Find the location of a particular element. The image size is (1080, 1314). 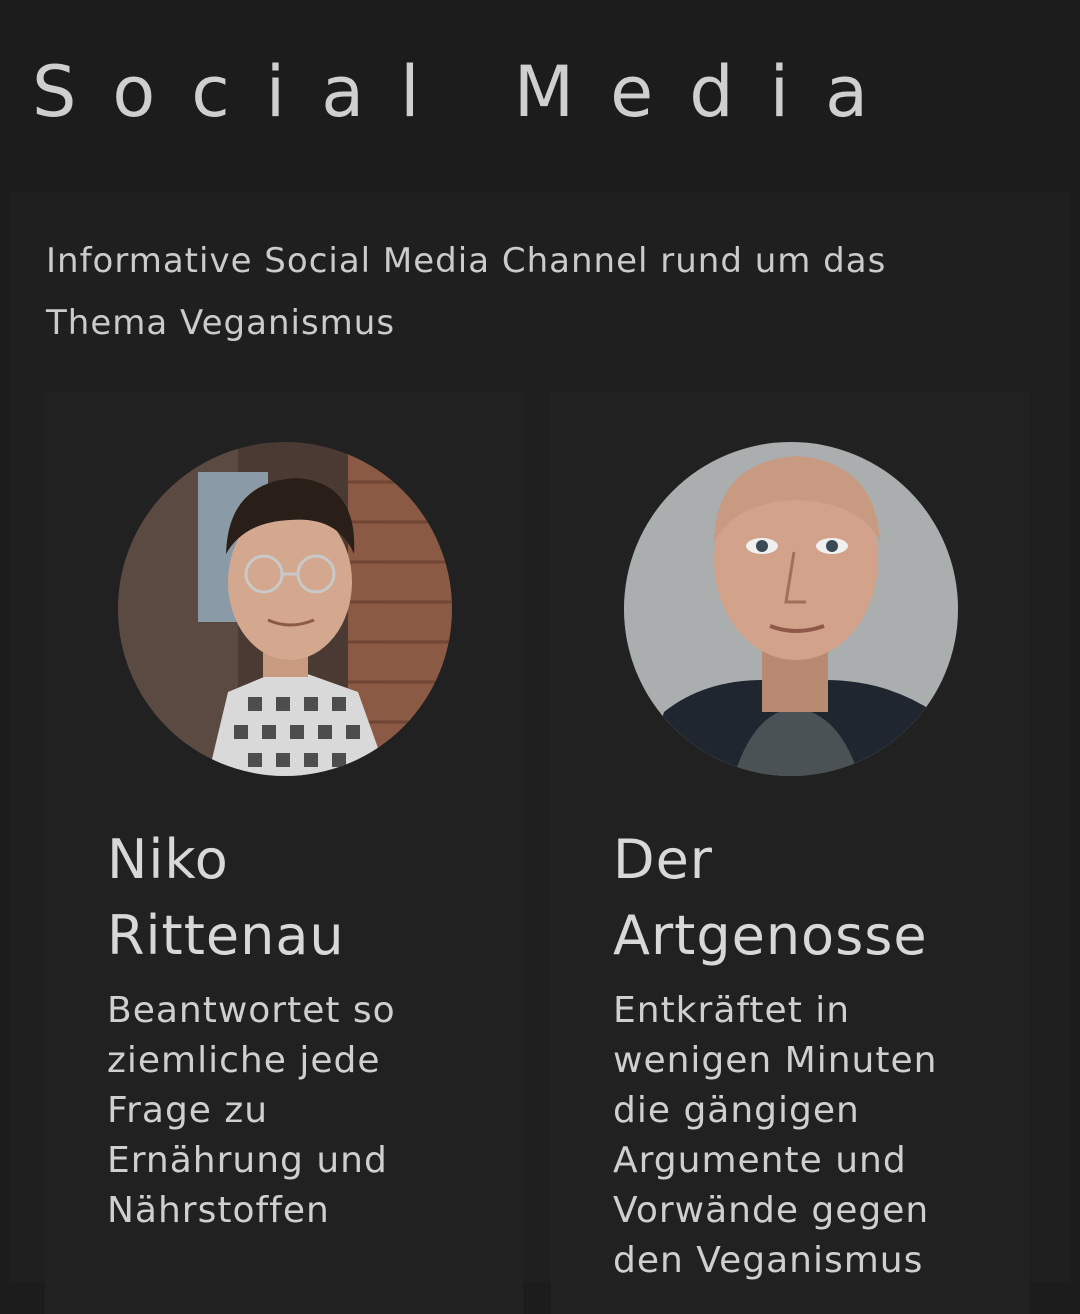

page-header: Social Media is located at coordinates (540, 90).